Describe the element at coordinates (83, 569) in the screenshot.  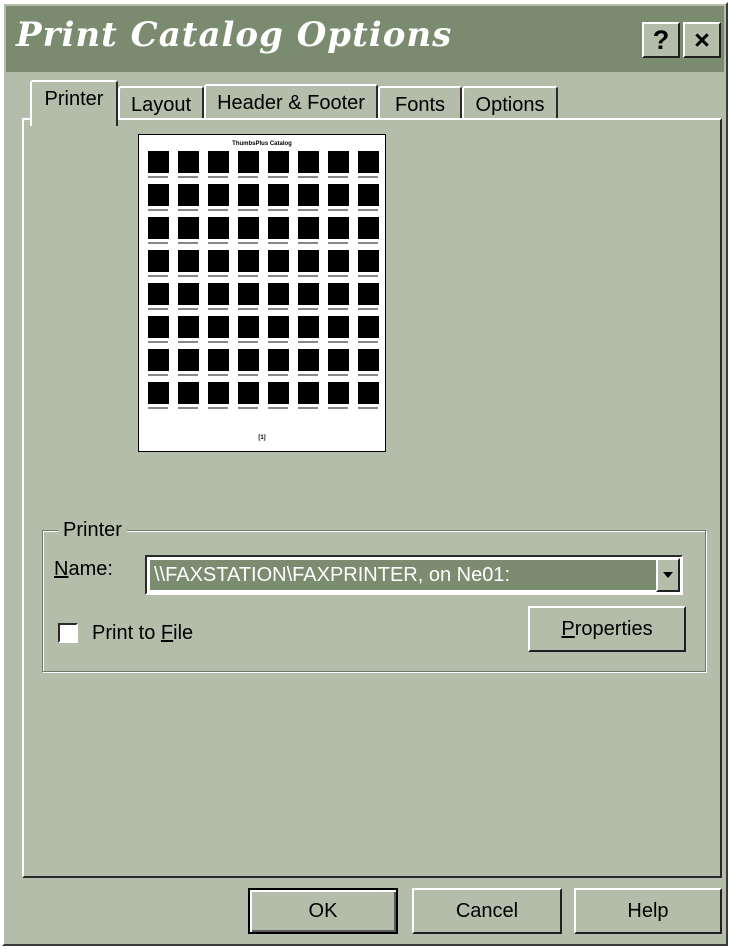
I see `name-label: Name:` at that location.